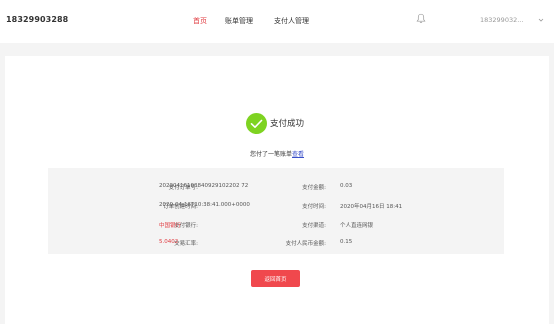 The width and height of the screenshot is (554, 324). I want to click on main-nav: 首页 账单管理 支付人管理, so click(277, 22).